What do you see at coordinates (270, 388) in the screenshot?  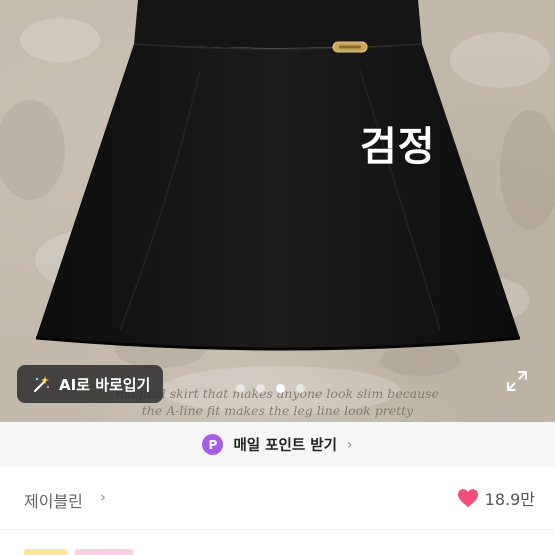 I see `slide-indicator` at bounding box center [270, 388].